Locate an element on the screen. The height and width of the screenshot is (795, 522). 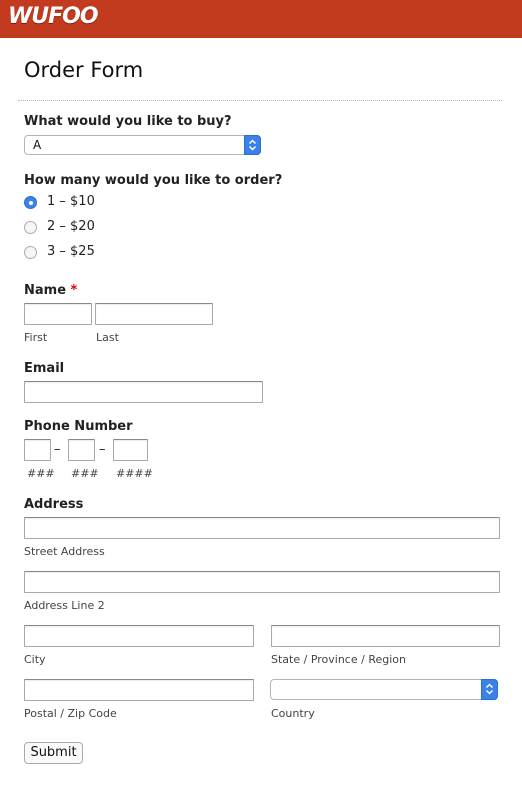
phone-prefix-input is located at coordinates (81, 450).